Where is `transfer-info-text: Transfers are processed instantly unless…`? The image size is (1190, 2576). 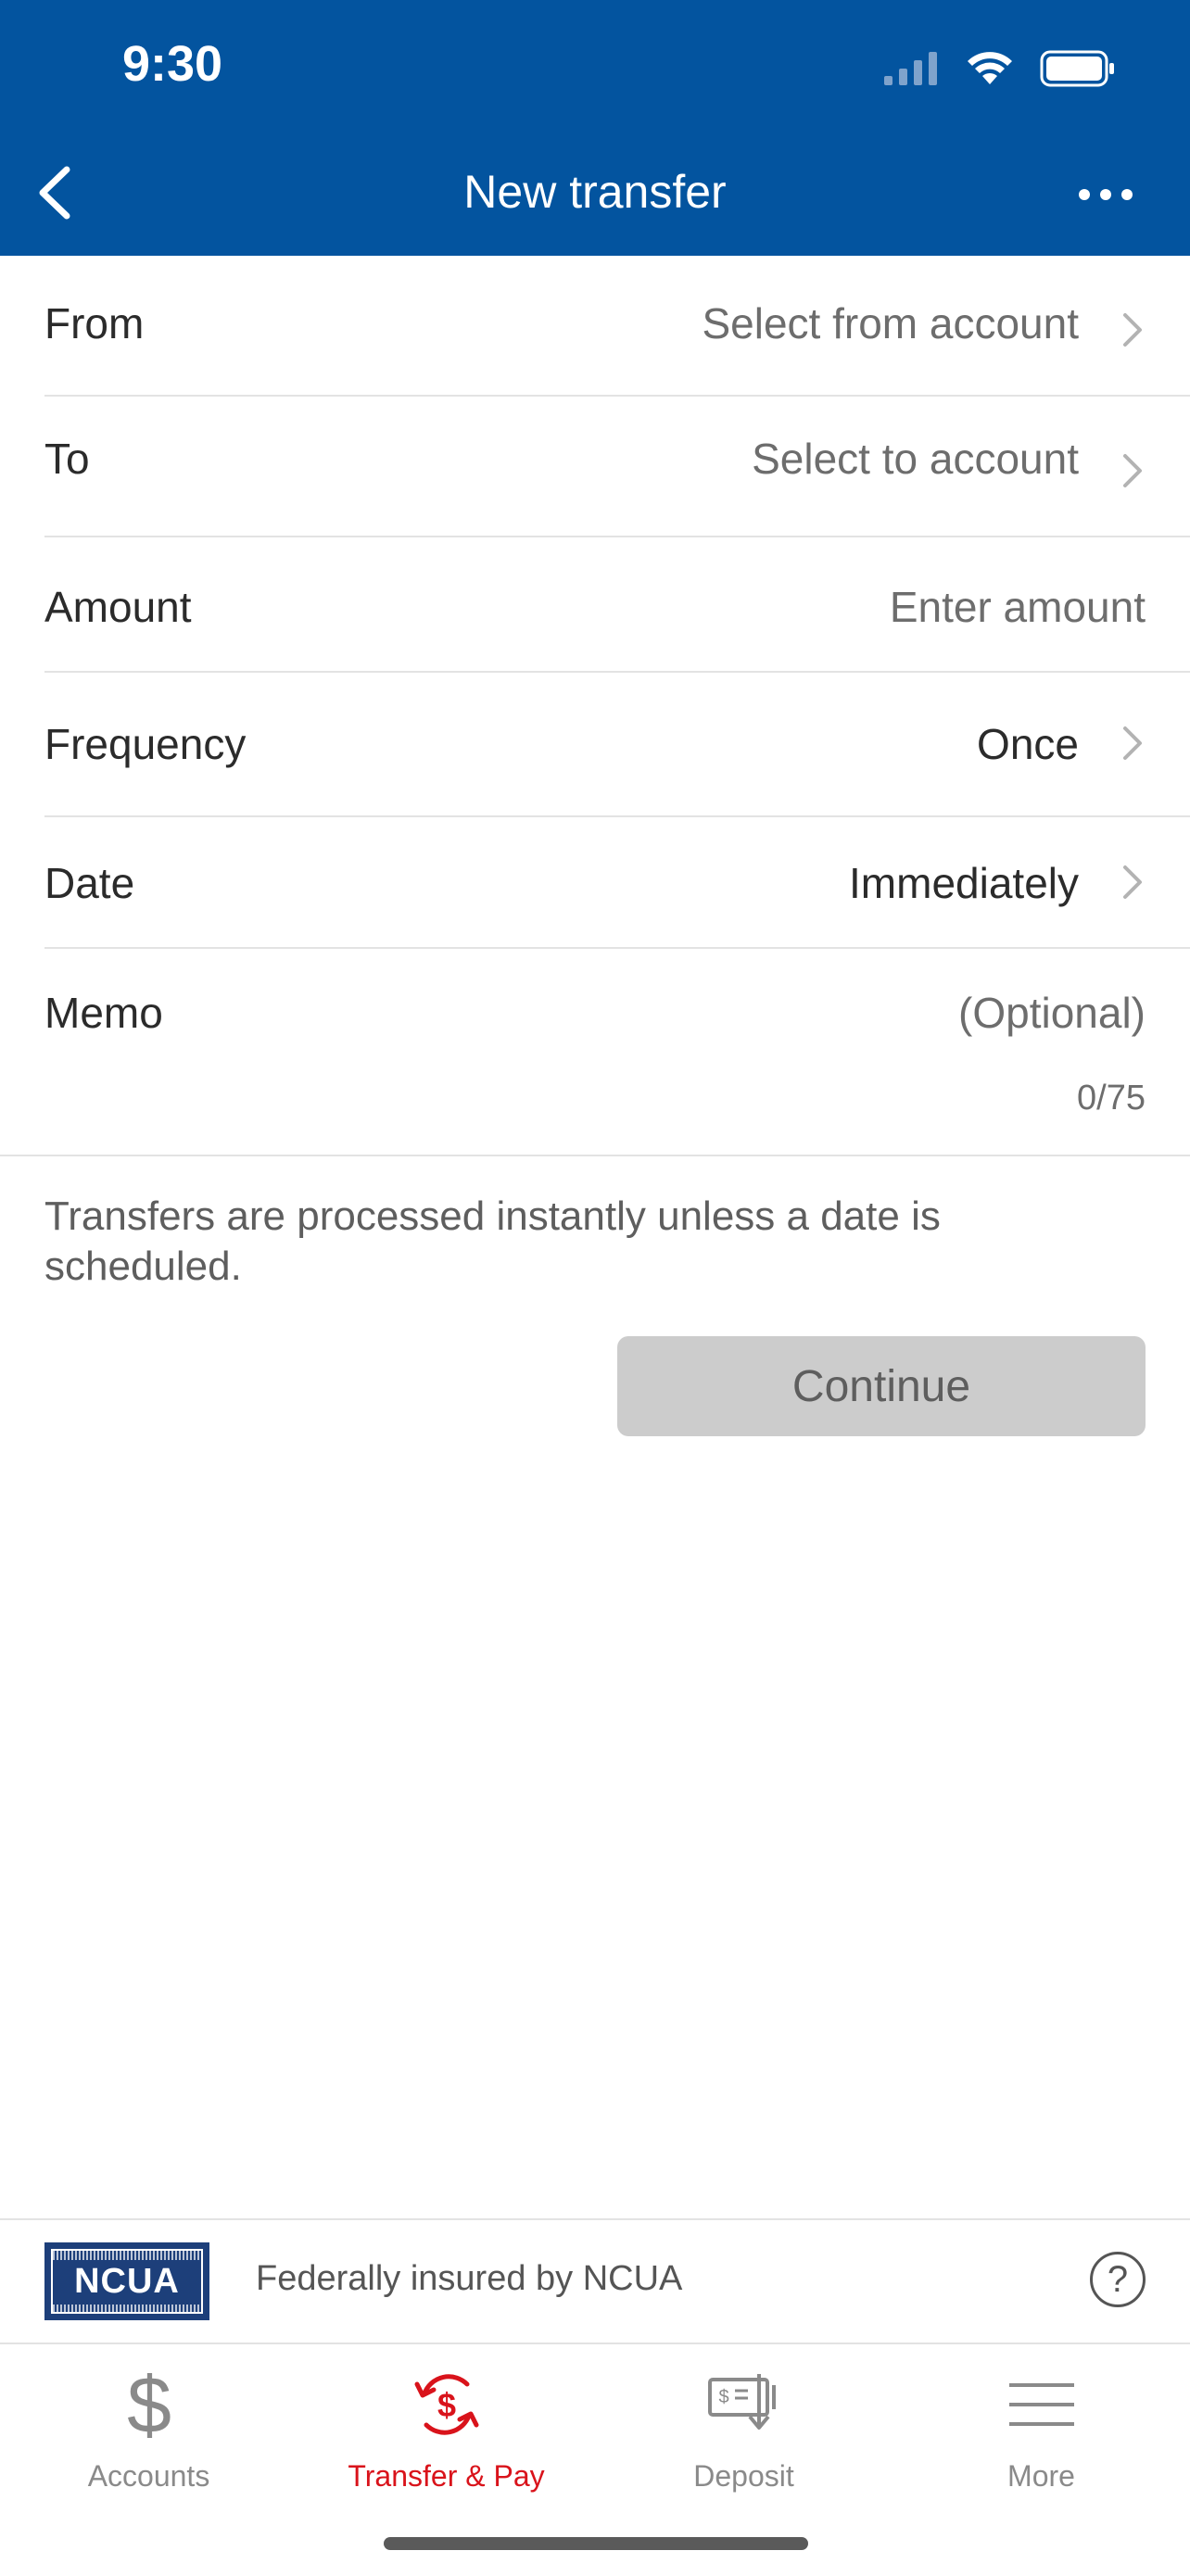 transfer-info-text: Transfers are processed instantly unless… is located at coordinates (492, 1241).